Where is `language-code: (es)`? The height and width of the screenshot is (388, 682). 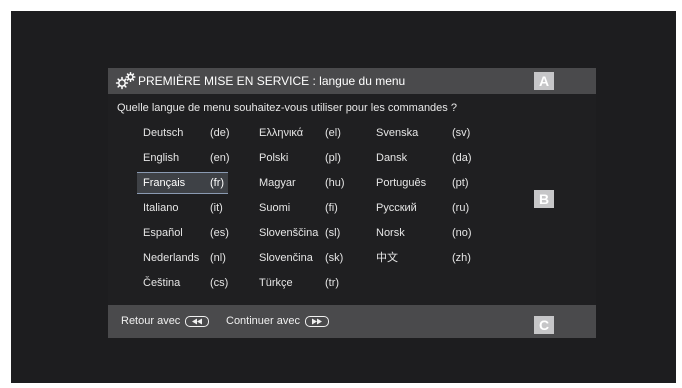 language-code: (es) is located at coordinates (219, 233).